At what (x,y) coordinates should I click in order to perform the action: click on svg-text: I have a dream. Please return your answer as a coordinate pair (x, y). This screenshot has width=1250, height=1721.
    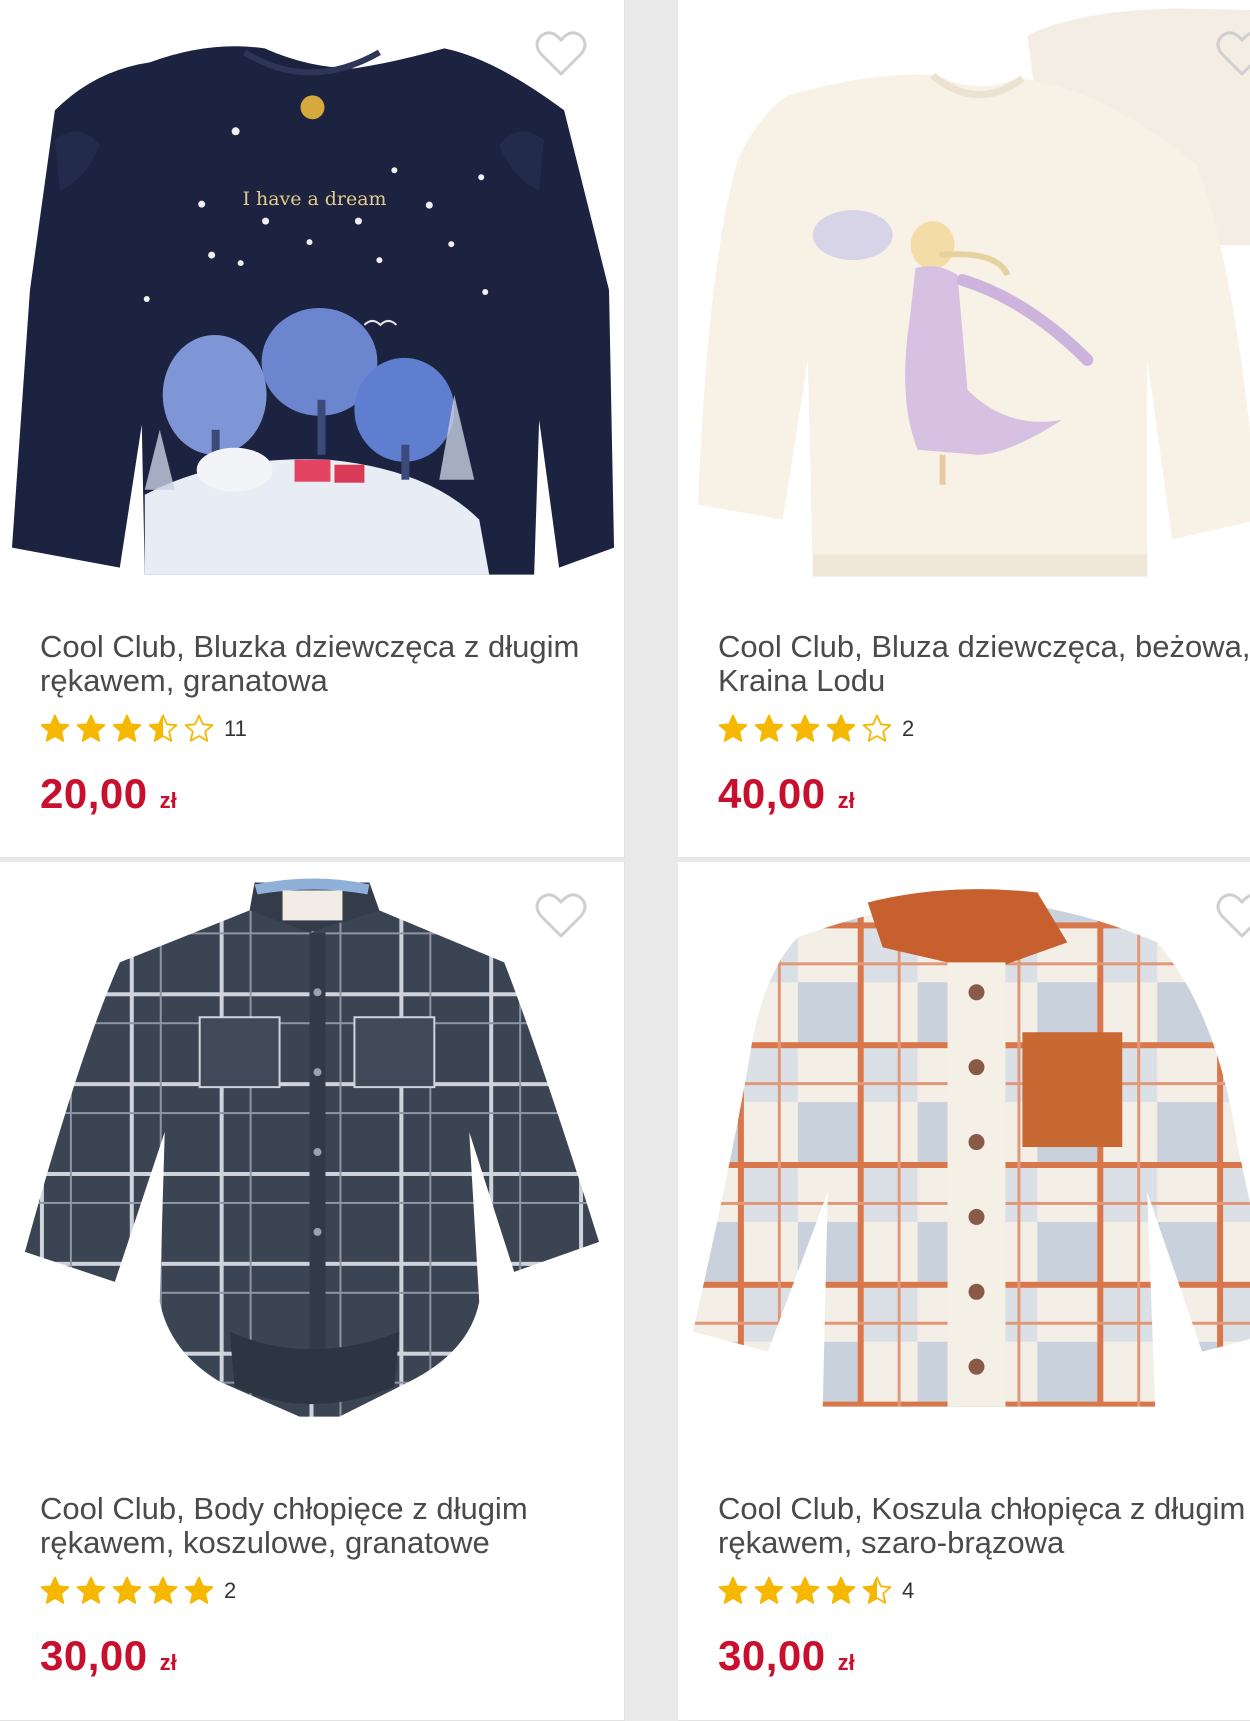
    Looking at the image, I should click on (315, 199).